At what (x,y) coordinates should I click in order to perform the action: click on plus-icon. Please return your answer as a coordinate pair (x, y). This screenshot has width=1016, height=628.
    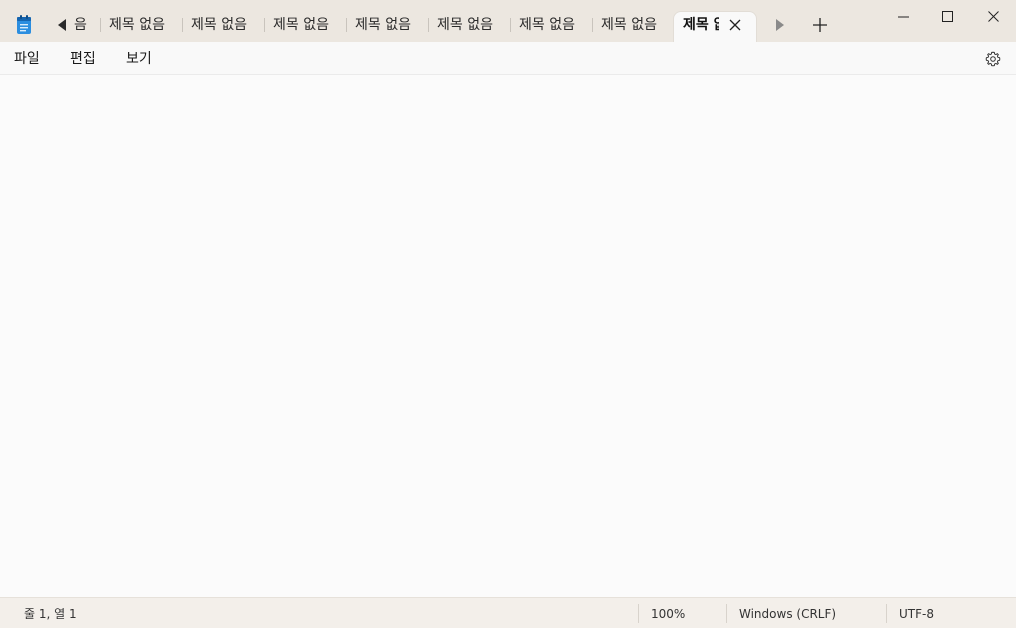
    Looking at the image, I should click on (820, 25).